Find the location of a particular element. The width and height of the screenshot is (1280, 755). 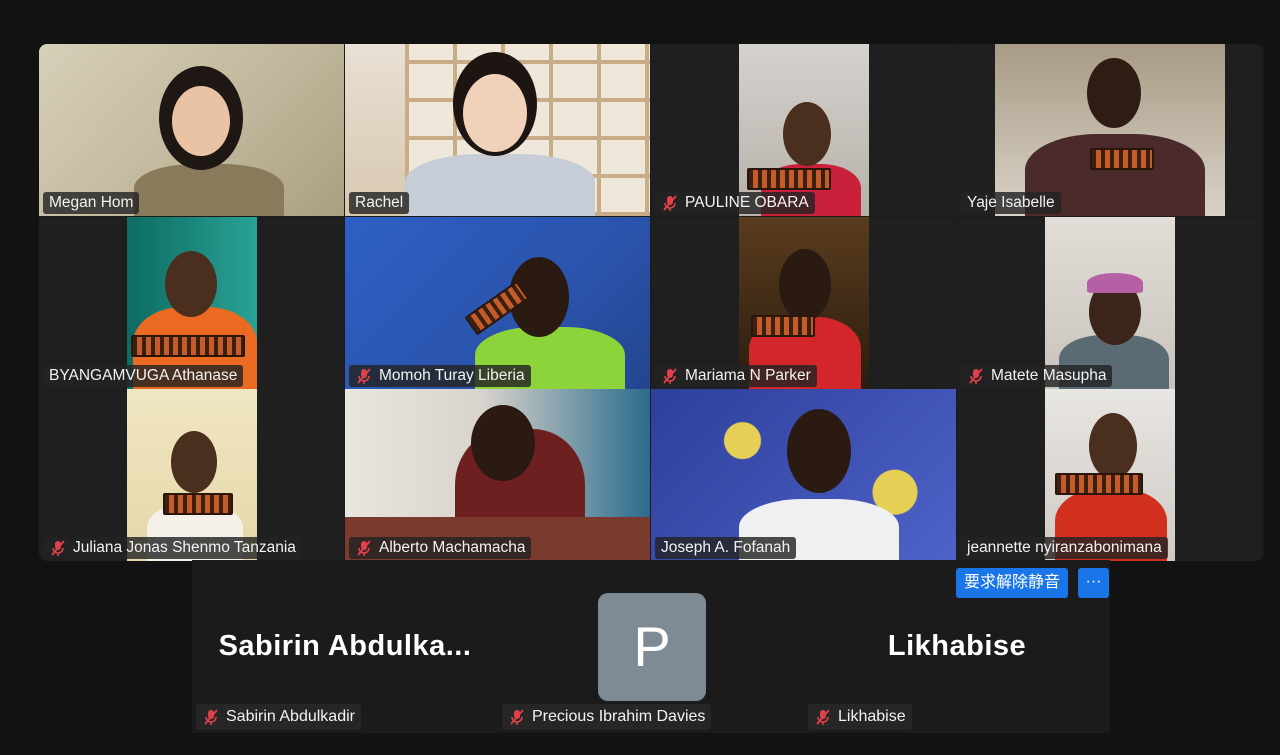

participant-name-label: BYANGAMVUGA Athanase is located at coordinates (143, 376).